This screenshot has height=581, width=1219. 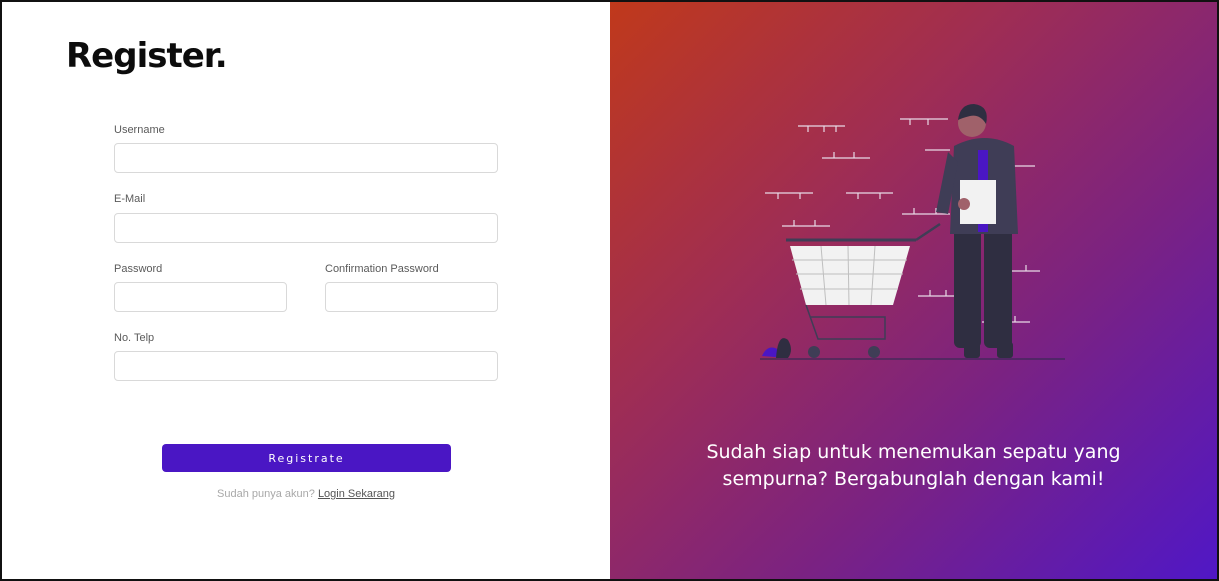 I want to click on phone-label: No. Telp, so click(x=134, y=338).